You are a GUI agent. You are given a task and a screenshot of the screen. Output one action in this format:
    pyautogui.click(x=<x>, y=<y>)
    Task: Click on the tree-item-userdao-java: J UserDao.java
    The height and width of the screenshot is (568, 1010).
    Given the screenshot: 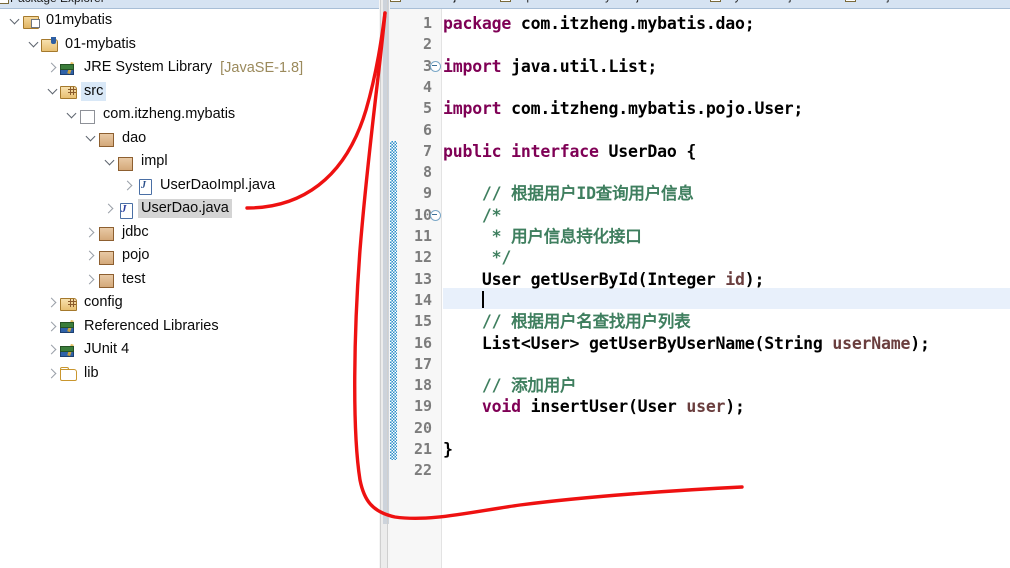 What is the action you would take?
    pyautogui.click(x=189, y=209)
    